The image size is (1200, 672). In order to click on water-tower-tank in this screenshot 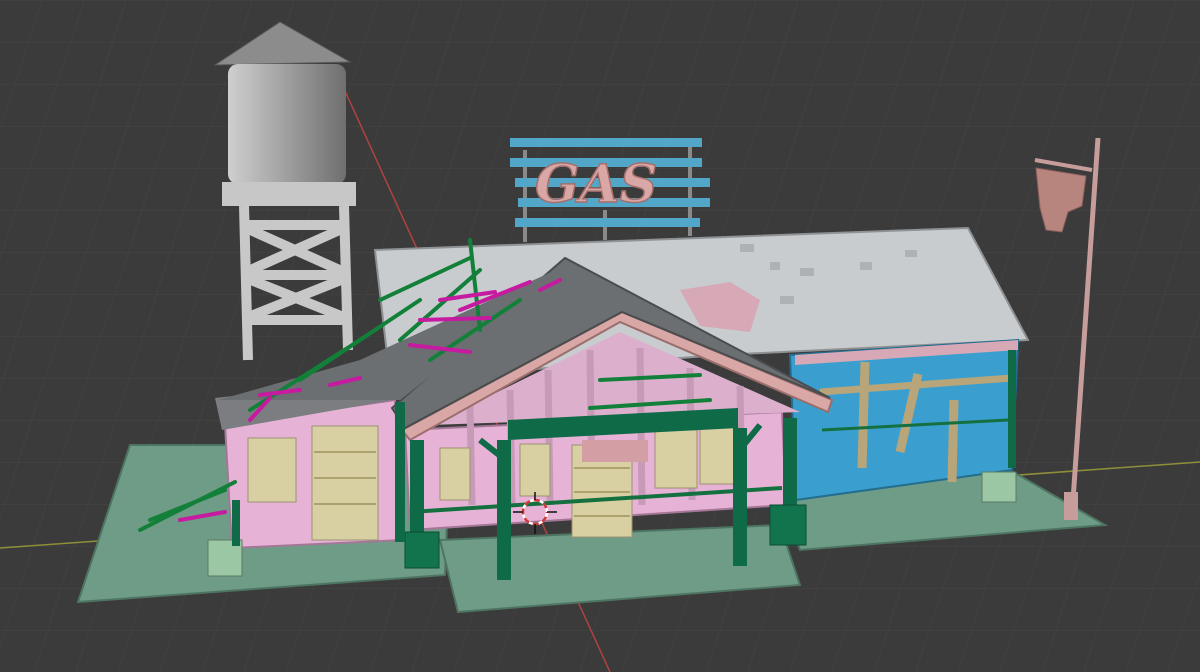, I will do `click(287, 124)`.